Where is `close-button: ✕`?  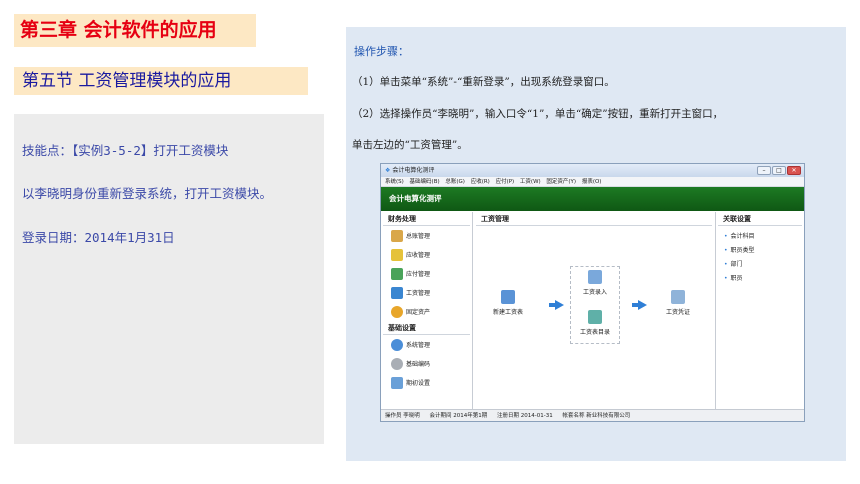 close-button: ✕ is located at coordinates (794, 170).